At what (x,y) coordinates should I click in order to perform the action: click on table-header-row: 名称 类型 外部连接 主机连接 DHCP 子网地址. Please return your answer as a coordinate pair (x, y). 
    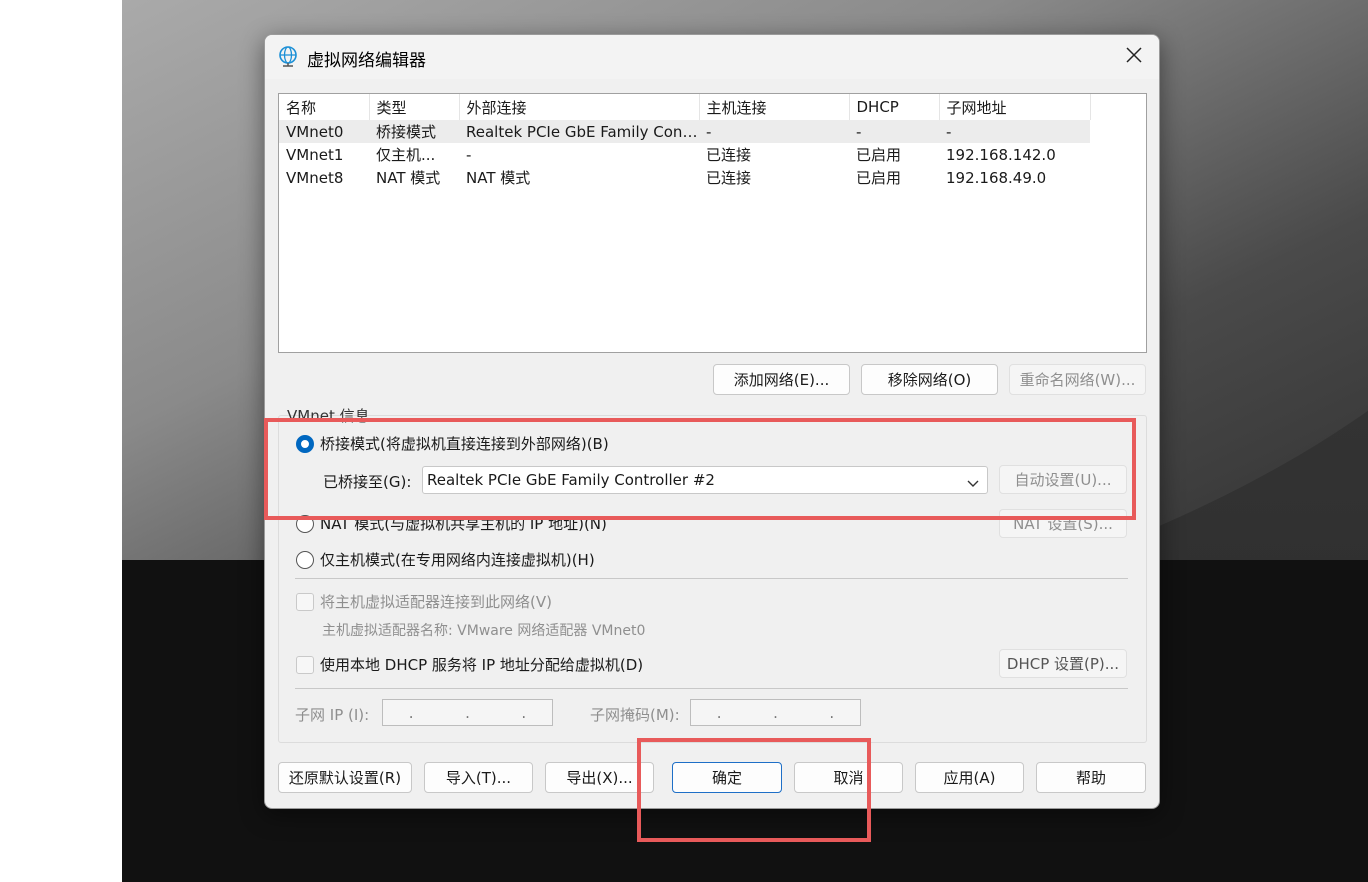
    Looking at the image, I should click on (685, 107).